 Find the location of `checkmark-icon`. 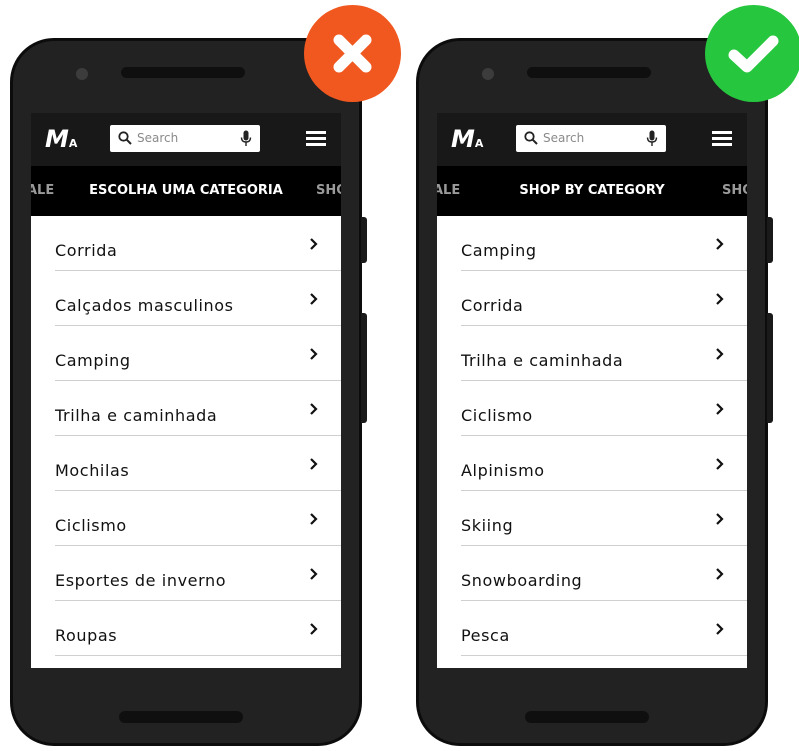

checkmark-icon is located at coordinates (753, 54).